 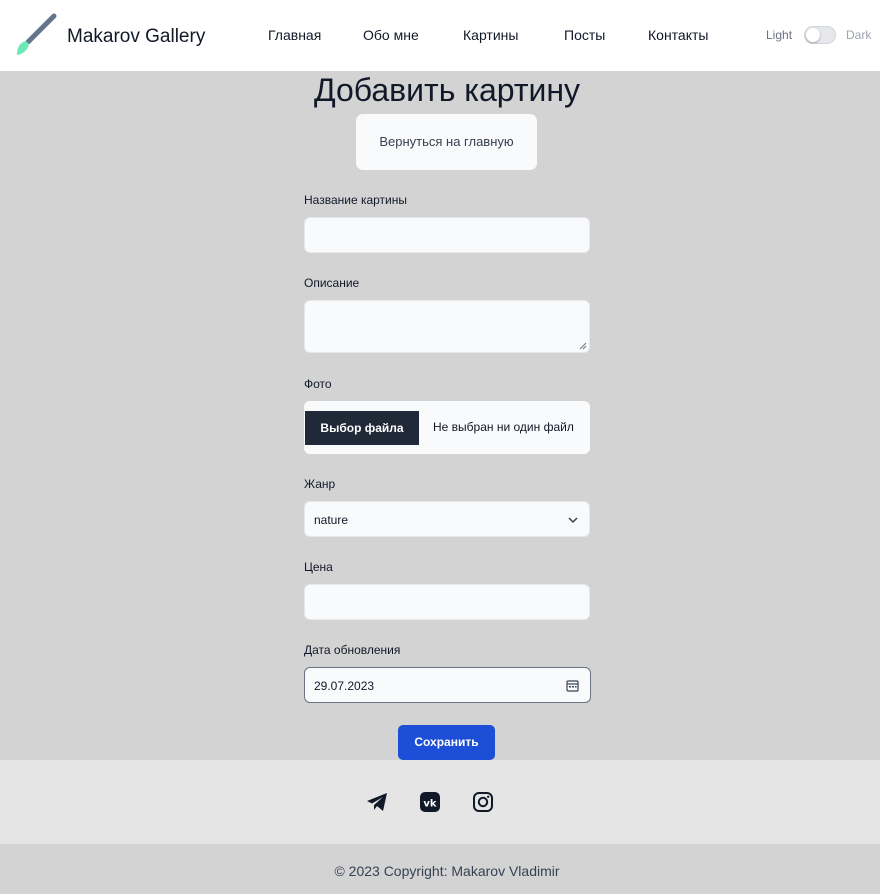 I want to click on photo-label: Фото, so click(x=318, y=384).